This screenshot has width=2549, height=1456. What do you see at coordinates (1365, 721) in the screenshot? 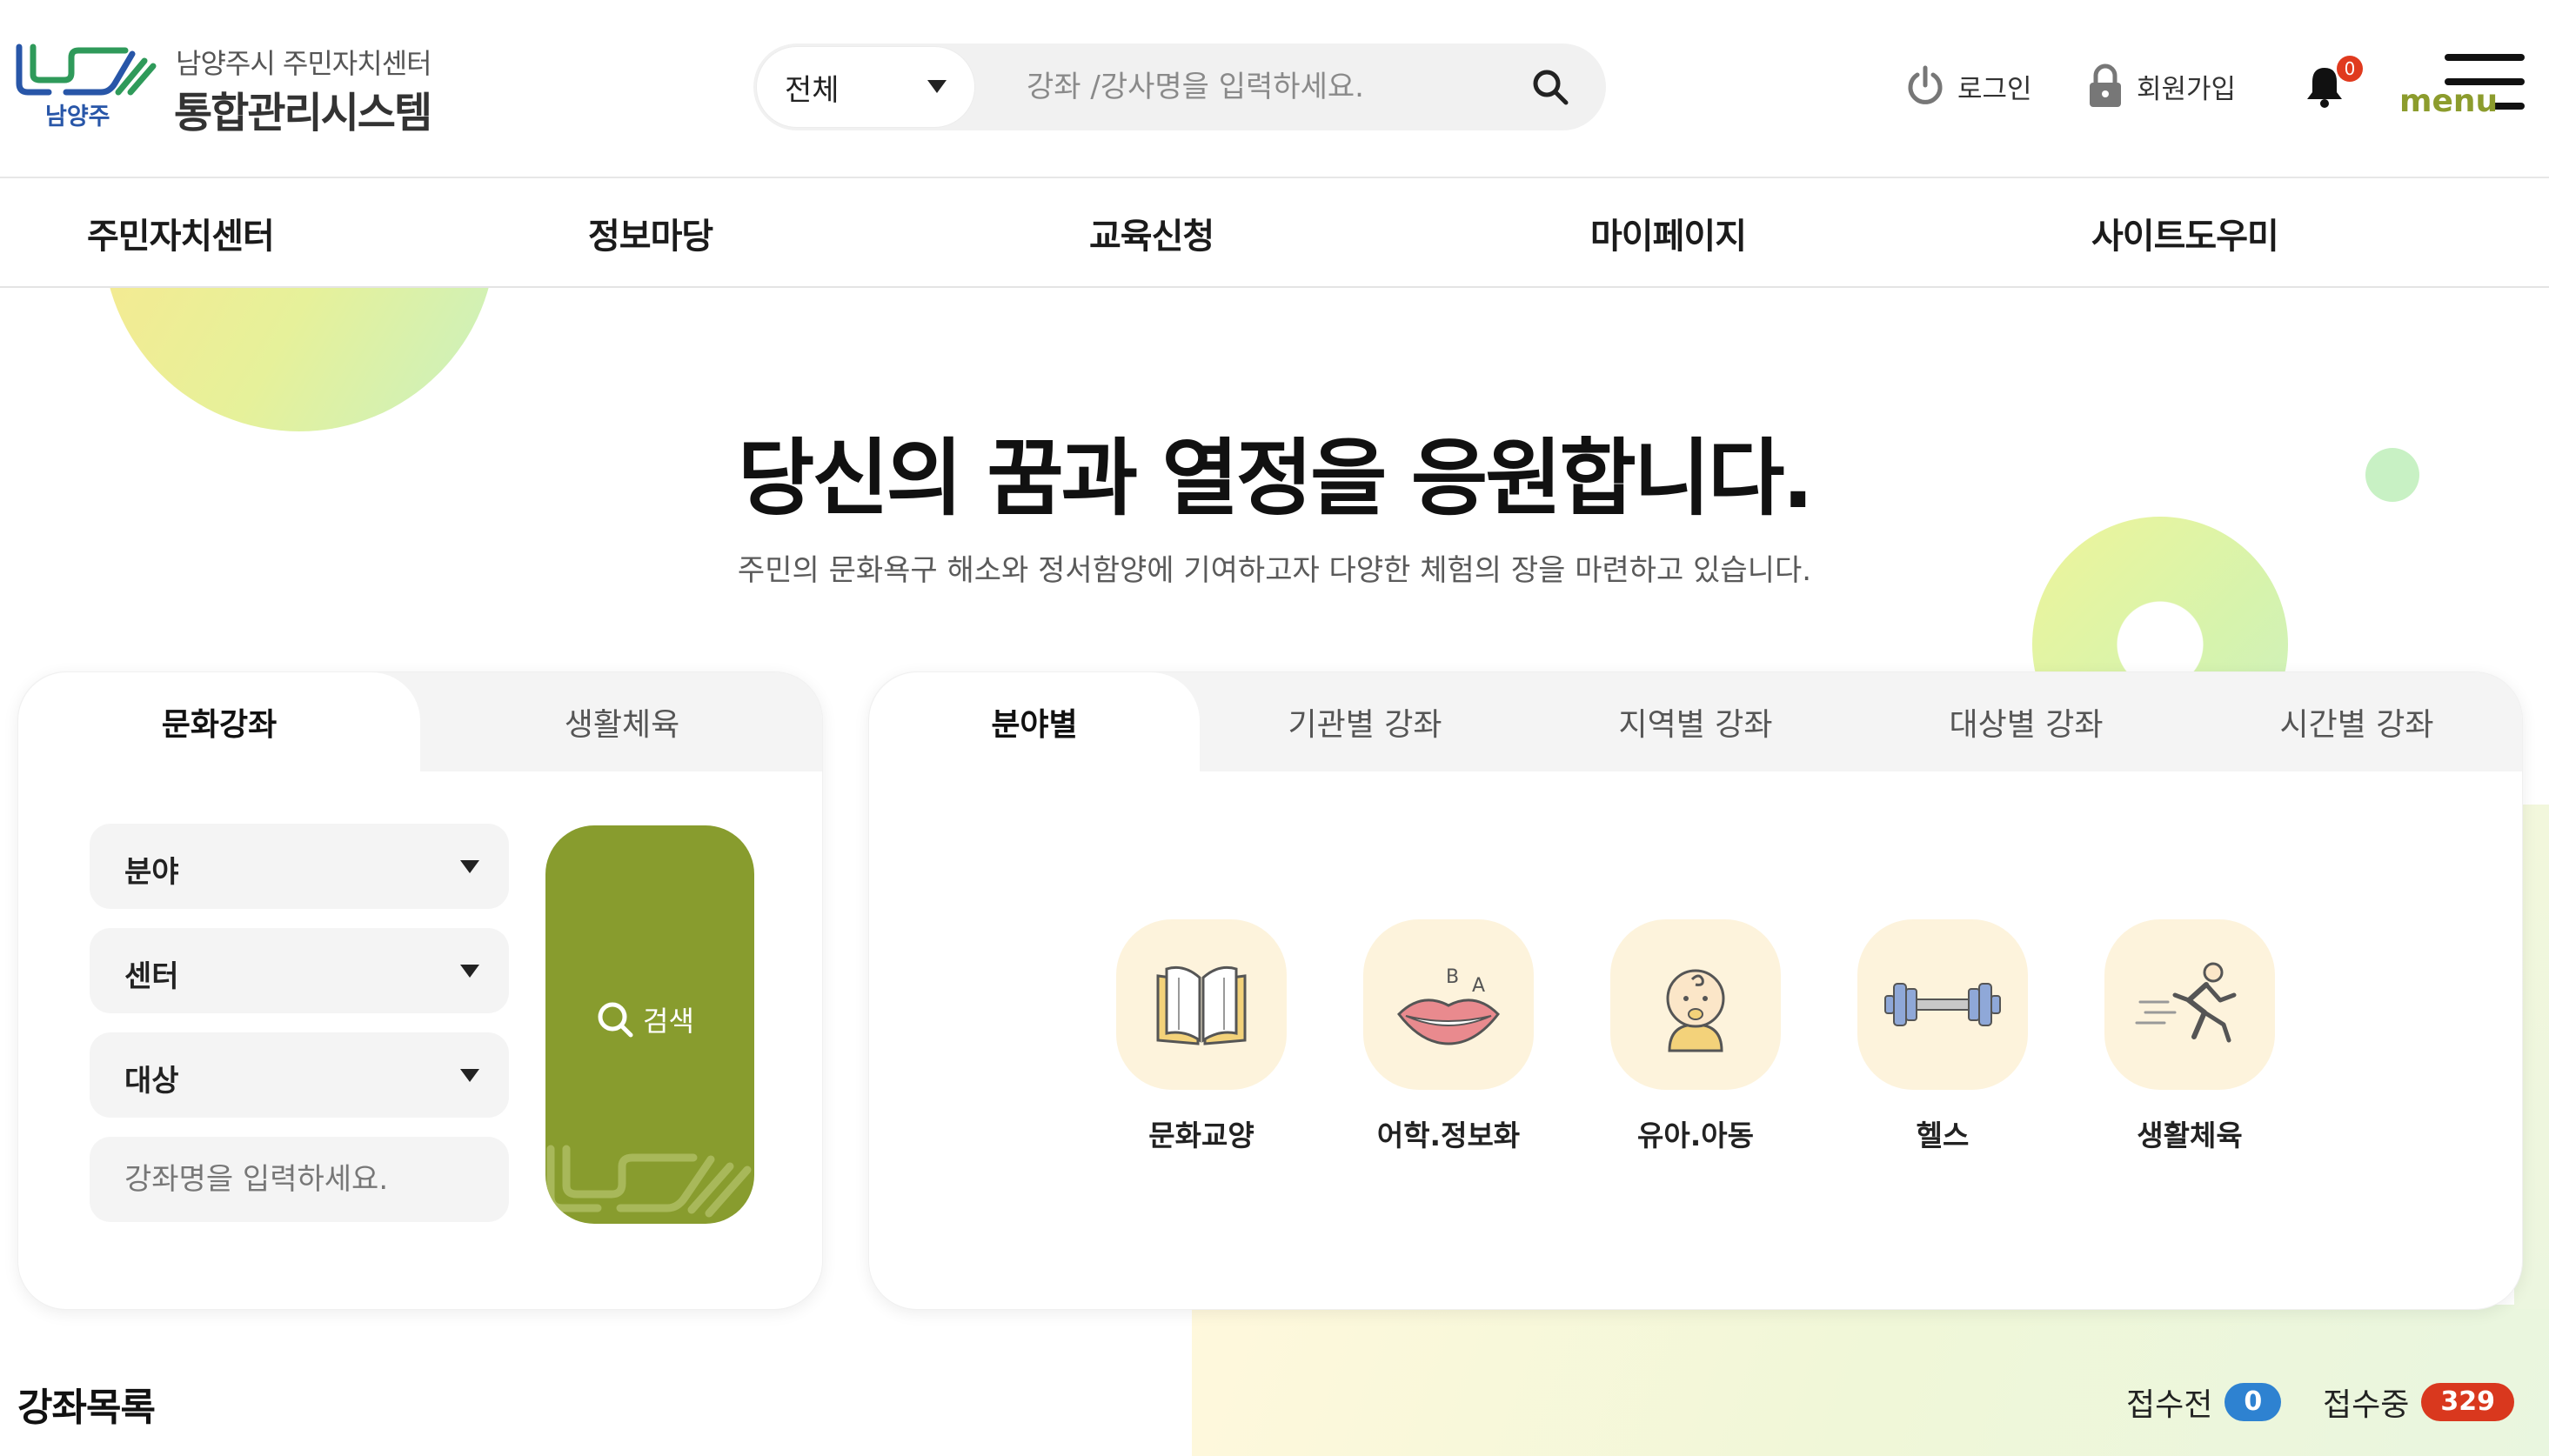
I see `tab-by-institution: 기관별 강좌` at bounding box center [1365, 721].